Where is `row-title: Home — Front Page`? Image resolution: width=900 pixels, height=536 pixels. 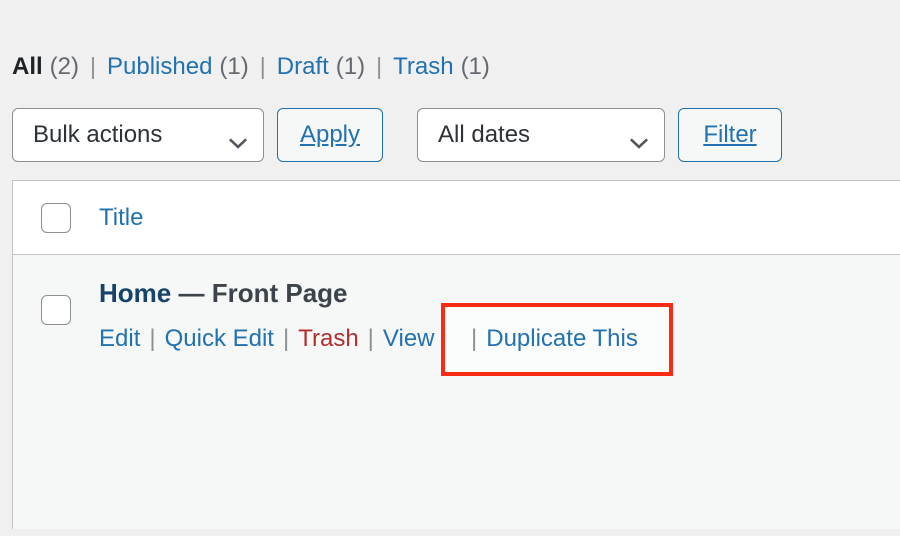 row-title: Home — Front Page is located at coordinates (354, 293).